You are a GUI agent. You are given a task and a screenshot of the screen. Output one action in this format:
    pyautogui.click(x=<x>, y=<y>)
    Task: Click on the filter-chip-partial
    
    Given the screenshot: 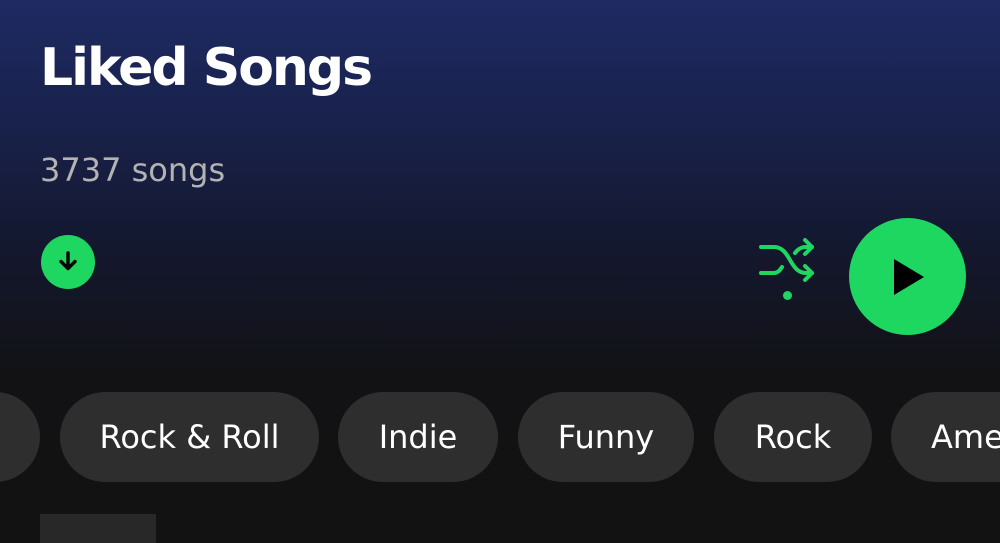 What is the action you would take?
    pyautogui.click(x=20, y=437)
    